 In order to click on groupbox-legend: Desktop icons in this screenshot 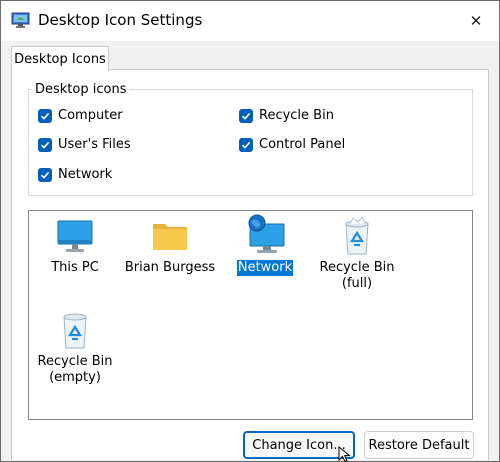, I will do `click(81, 89)`.